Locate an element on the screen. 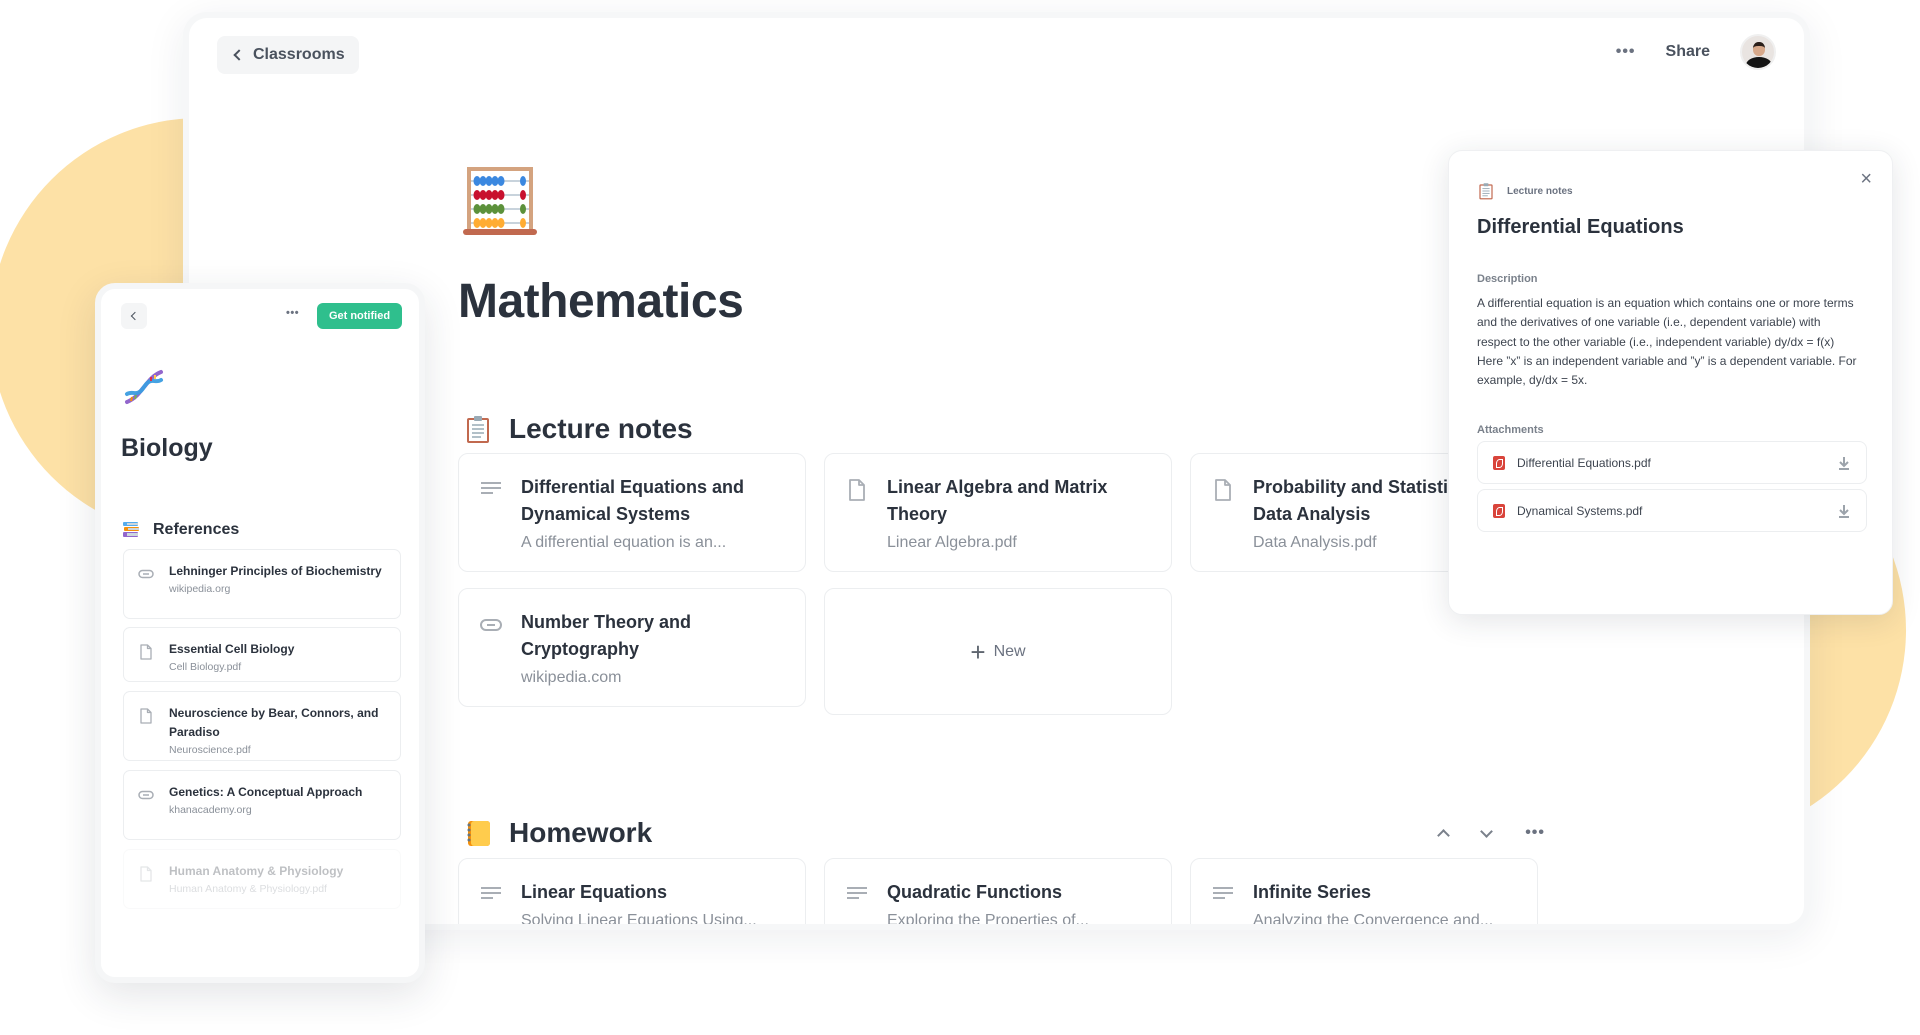  section-title: References is located at coordinates (196, 529).